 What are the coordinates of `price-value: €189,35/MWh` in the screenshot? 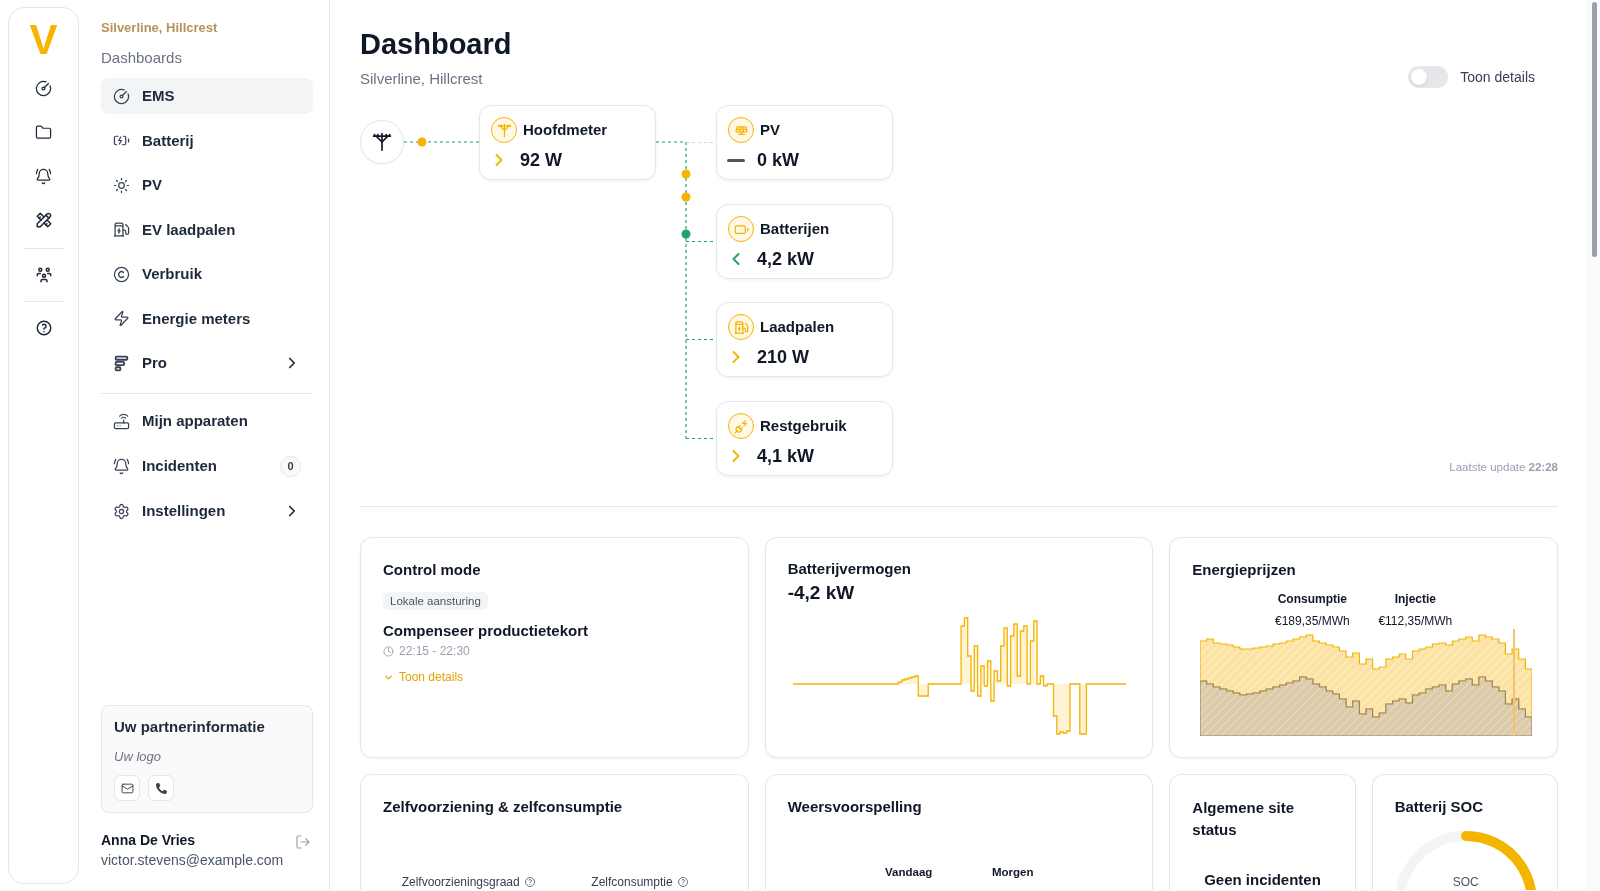 It's located at (1312, 621).